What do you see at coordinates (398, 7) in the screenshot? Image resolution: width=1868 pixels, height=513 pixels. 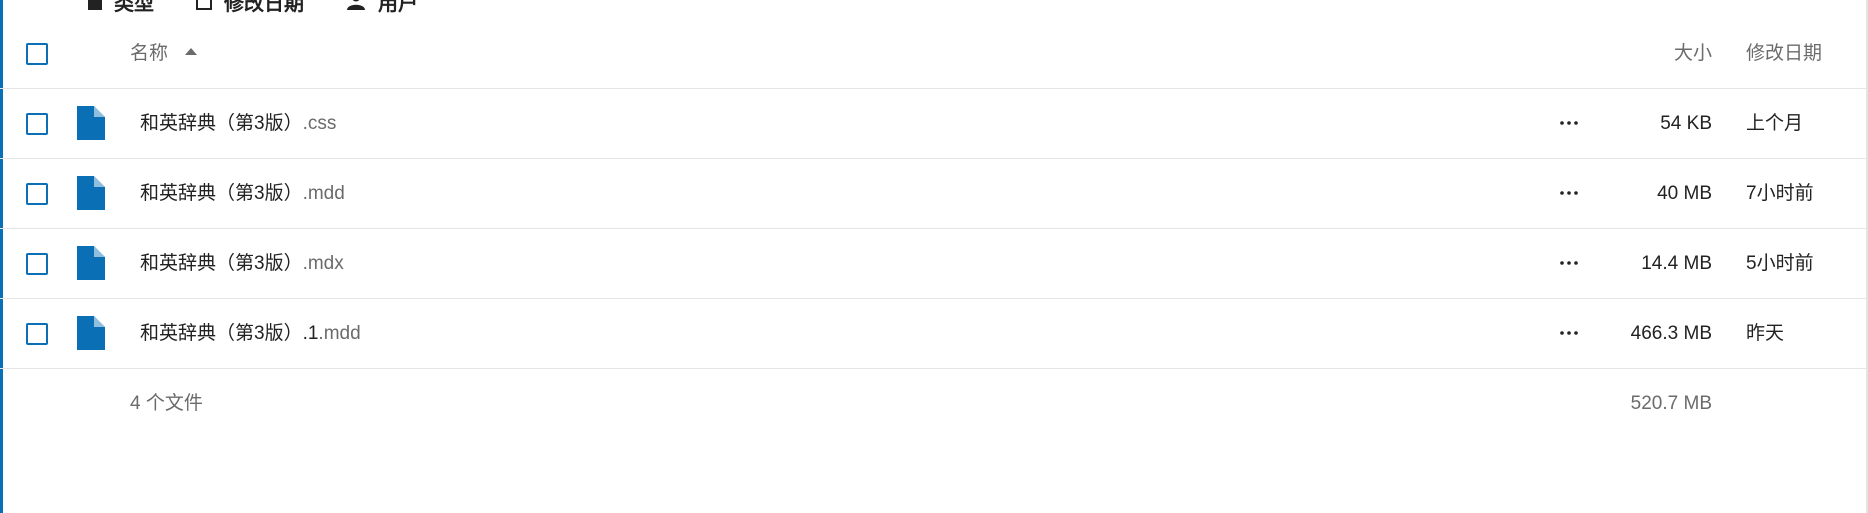 I see `filter-user-label: 用户` at bounding box center [398, 7].